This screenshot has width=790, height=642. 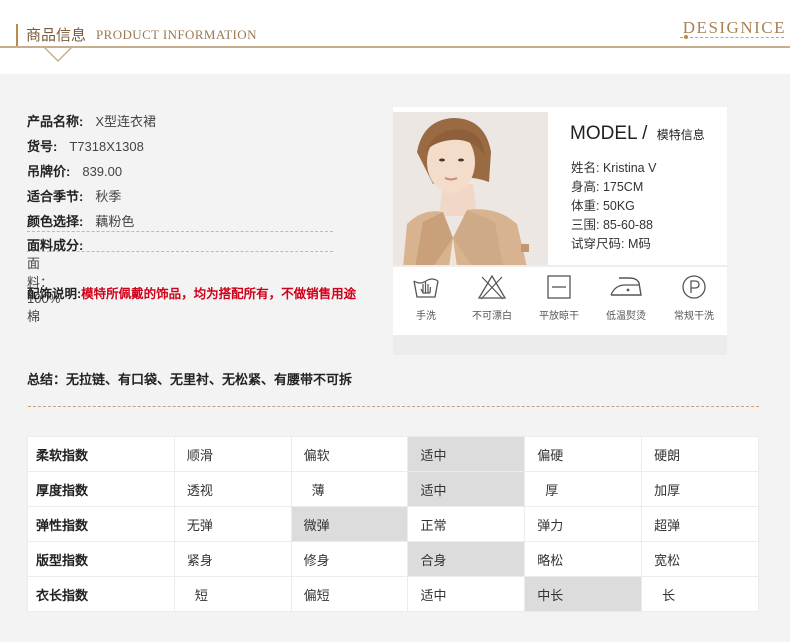 I want to click on product-season-row: 适合季节: 秋季, so click(x=74, y=195).